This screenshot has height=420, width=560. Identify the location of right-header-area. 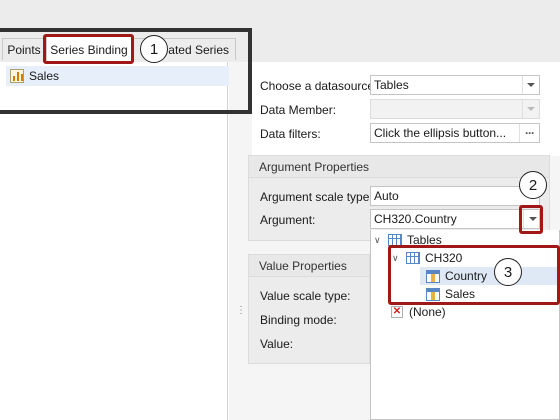
(406, 31).